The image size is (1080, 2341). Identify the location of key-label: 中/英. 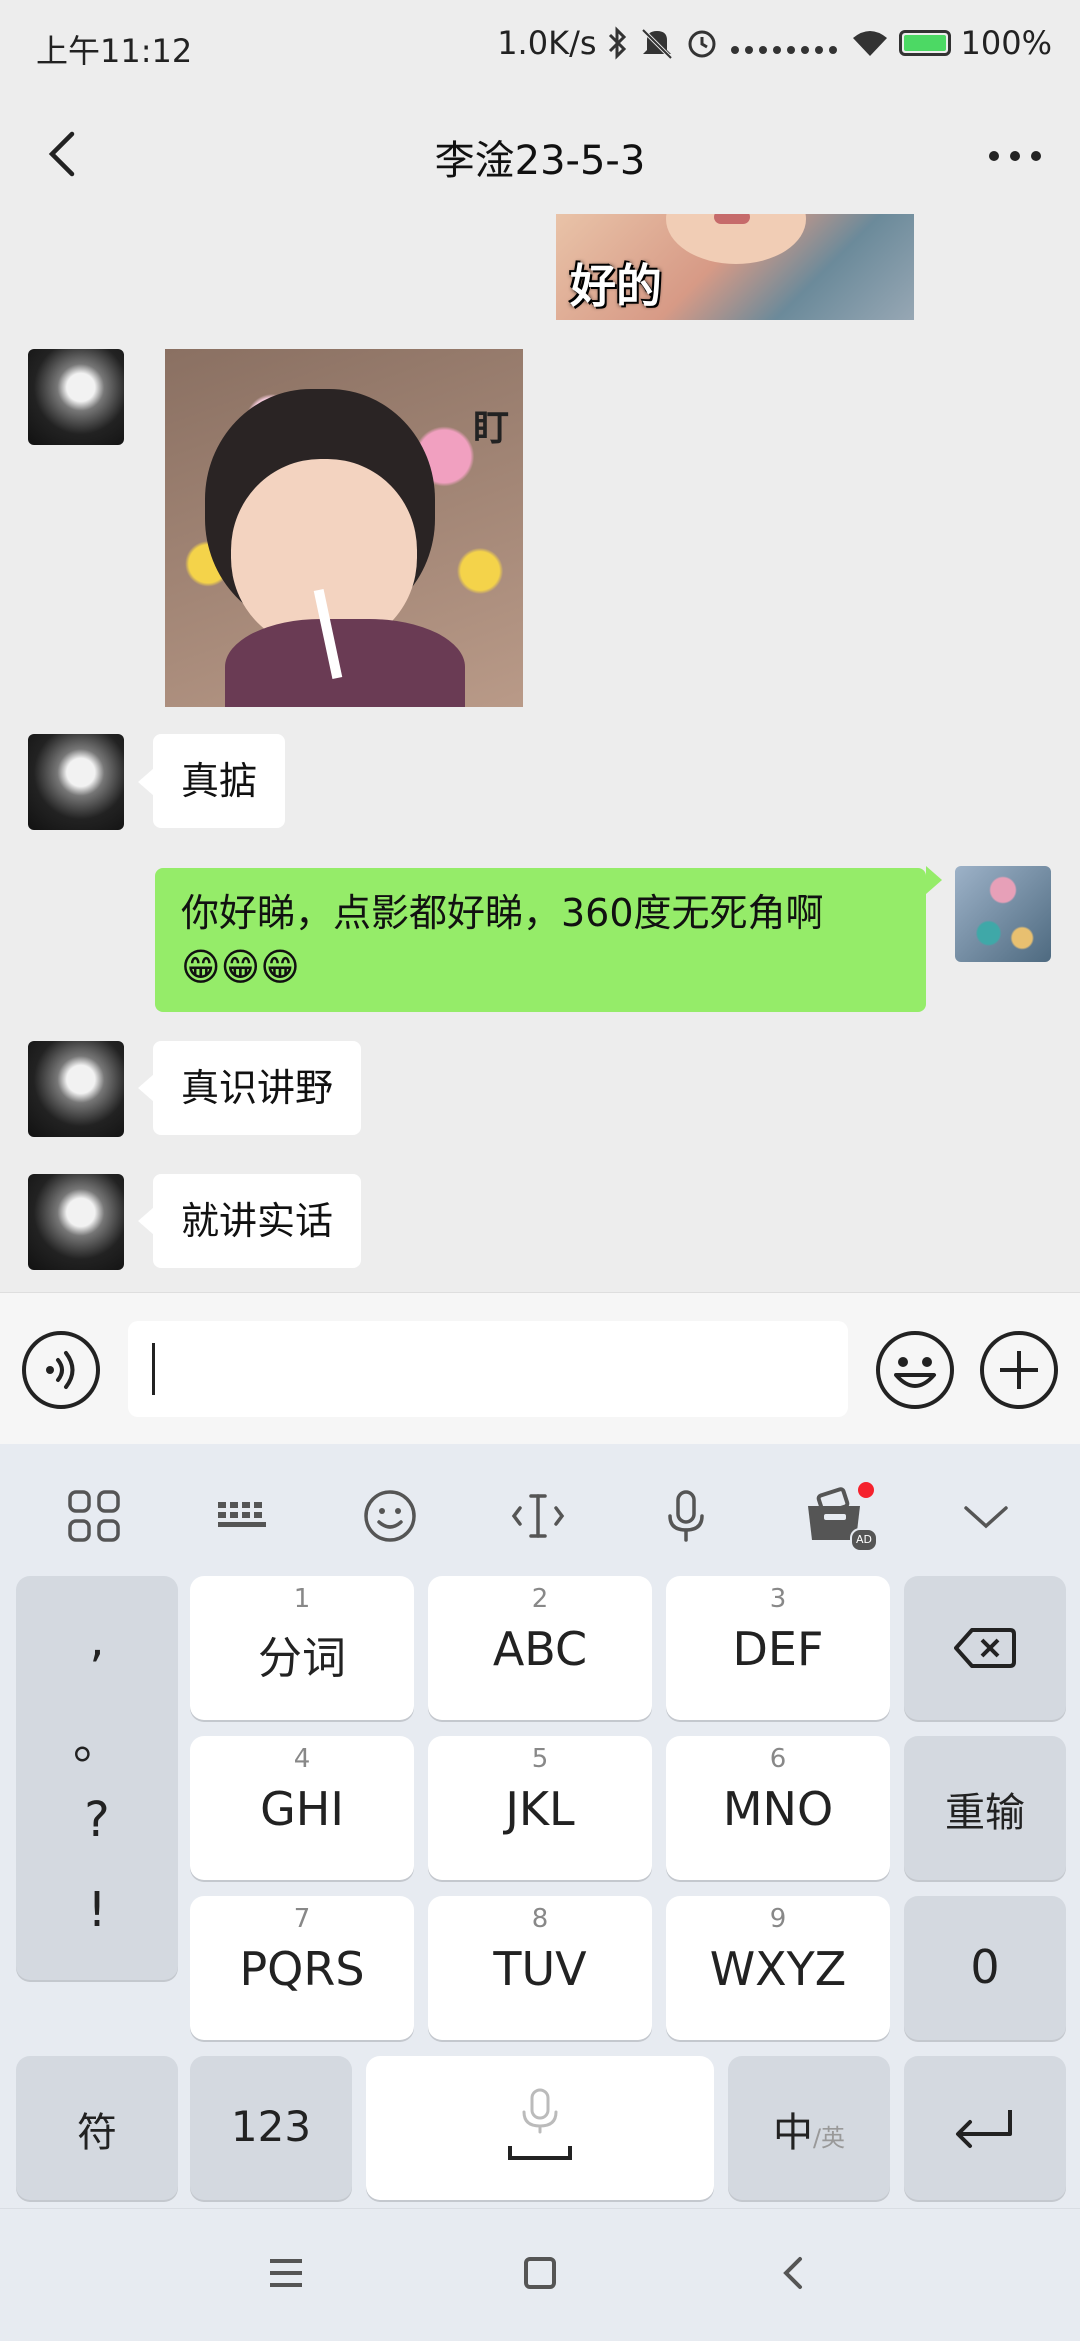
(809, 2129).